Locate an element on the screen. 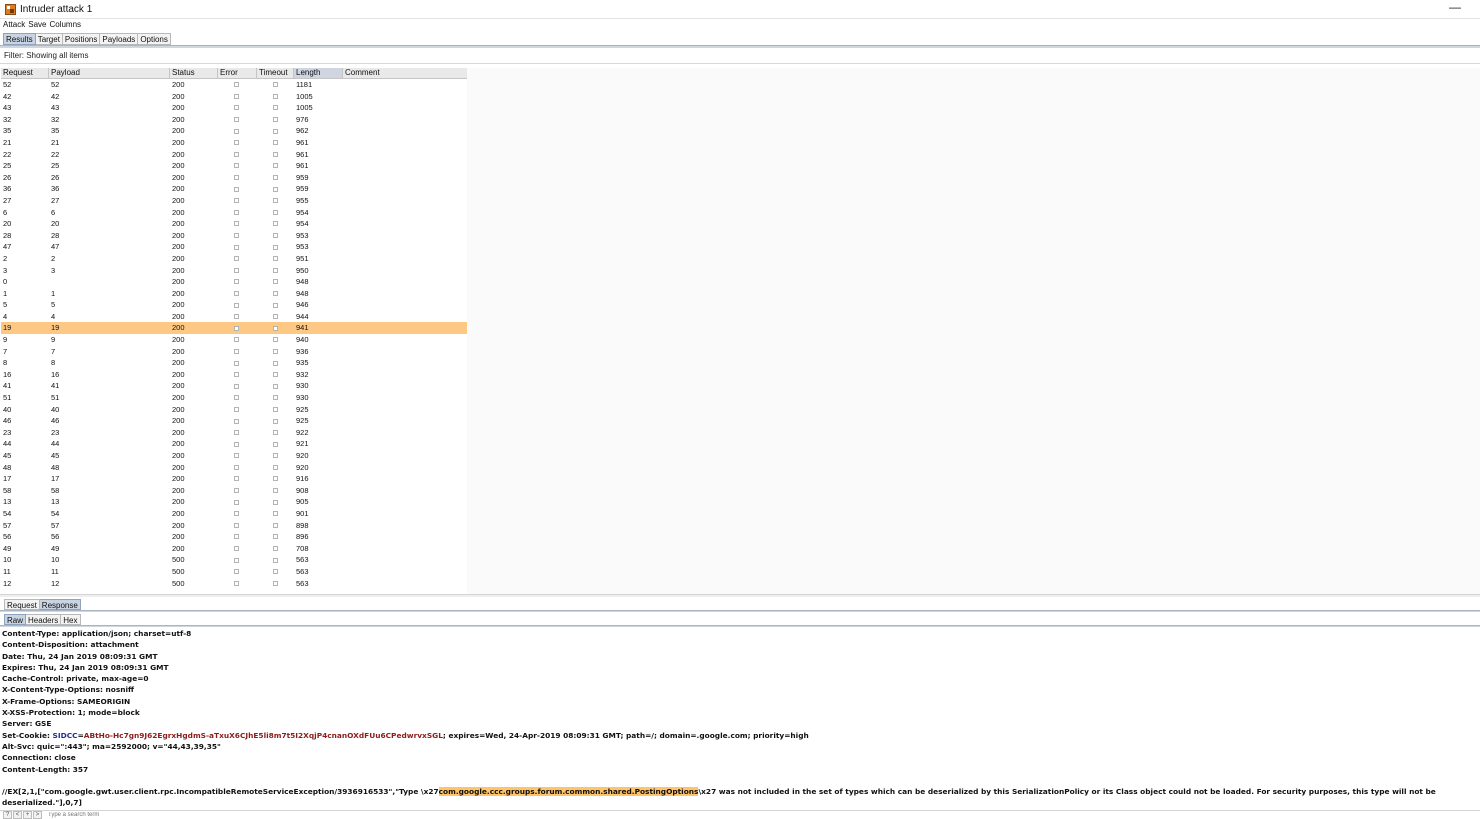  column-header-length: Length is located at coordinates (318, 73).